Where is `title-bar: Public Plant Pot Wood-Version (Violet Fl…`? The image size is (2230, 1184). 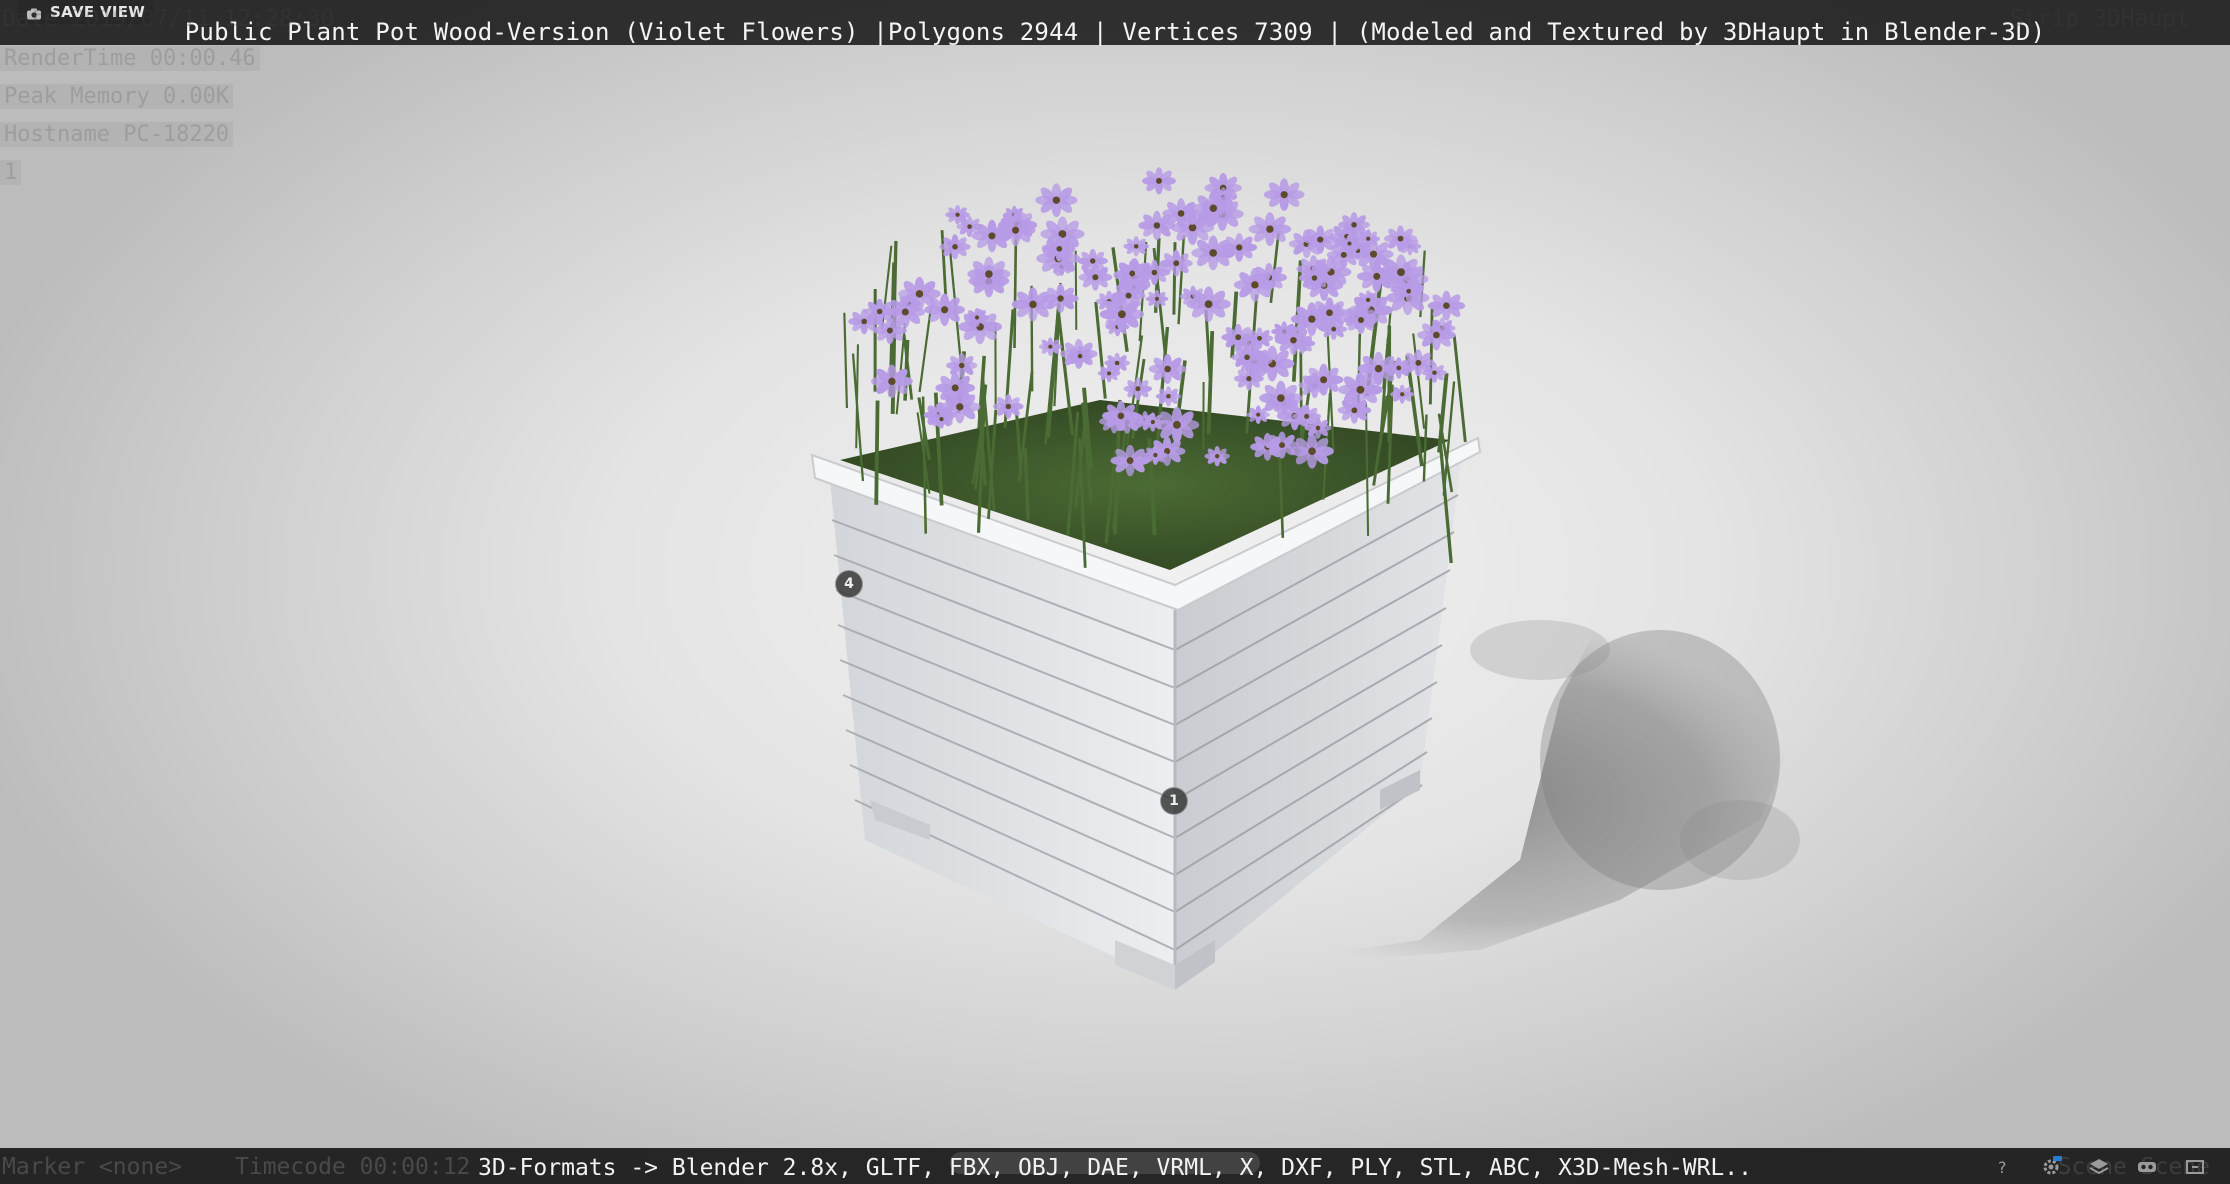 title-bar: Public Plant Pot Wood-Version (Violet Fl… is located at coordinates (1115, 23).